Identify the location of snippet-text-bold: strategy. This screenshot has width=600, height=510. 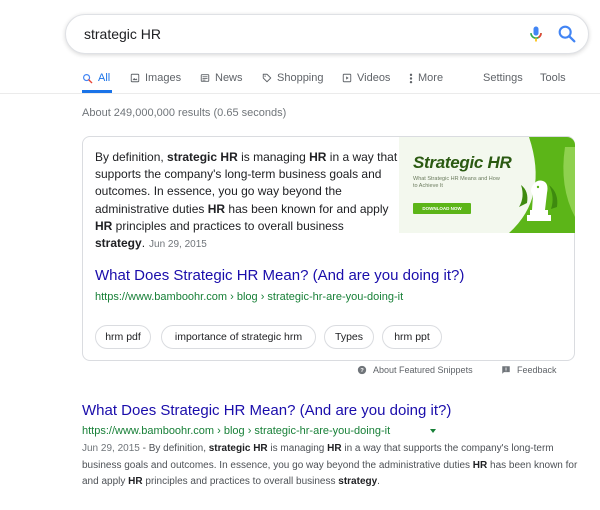
(118, 243).